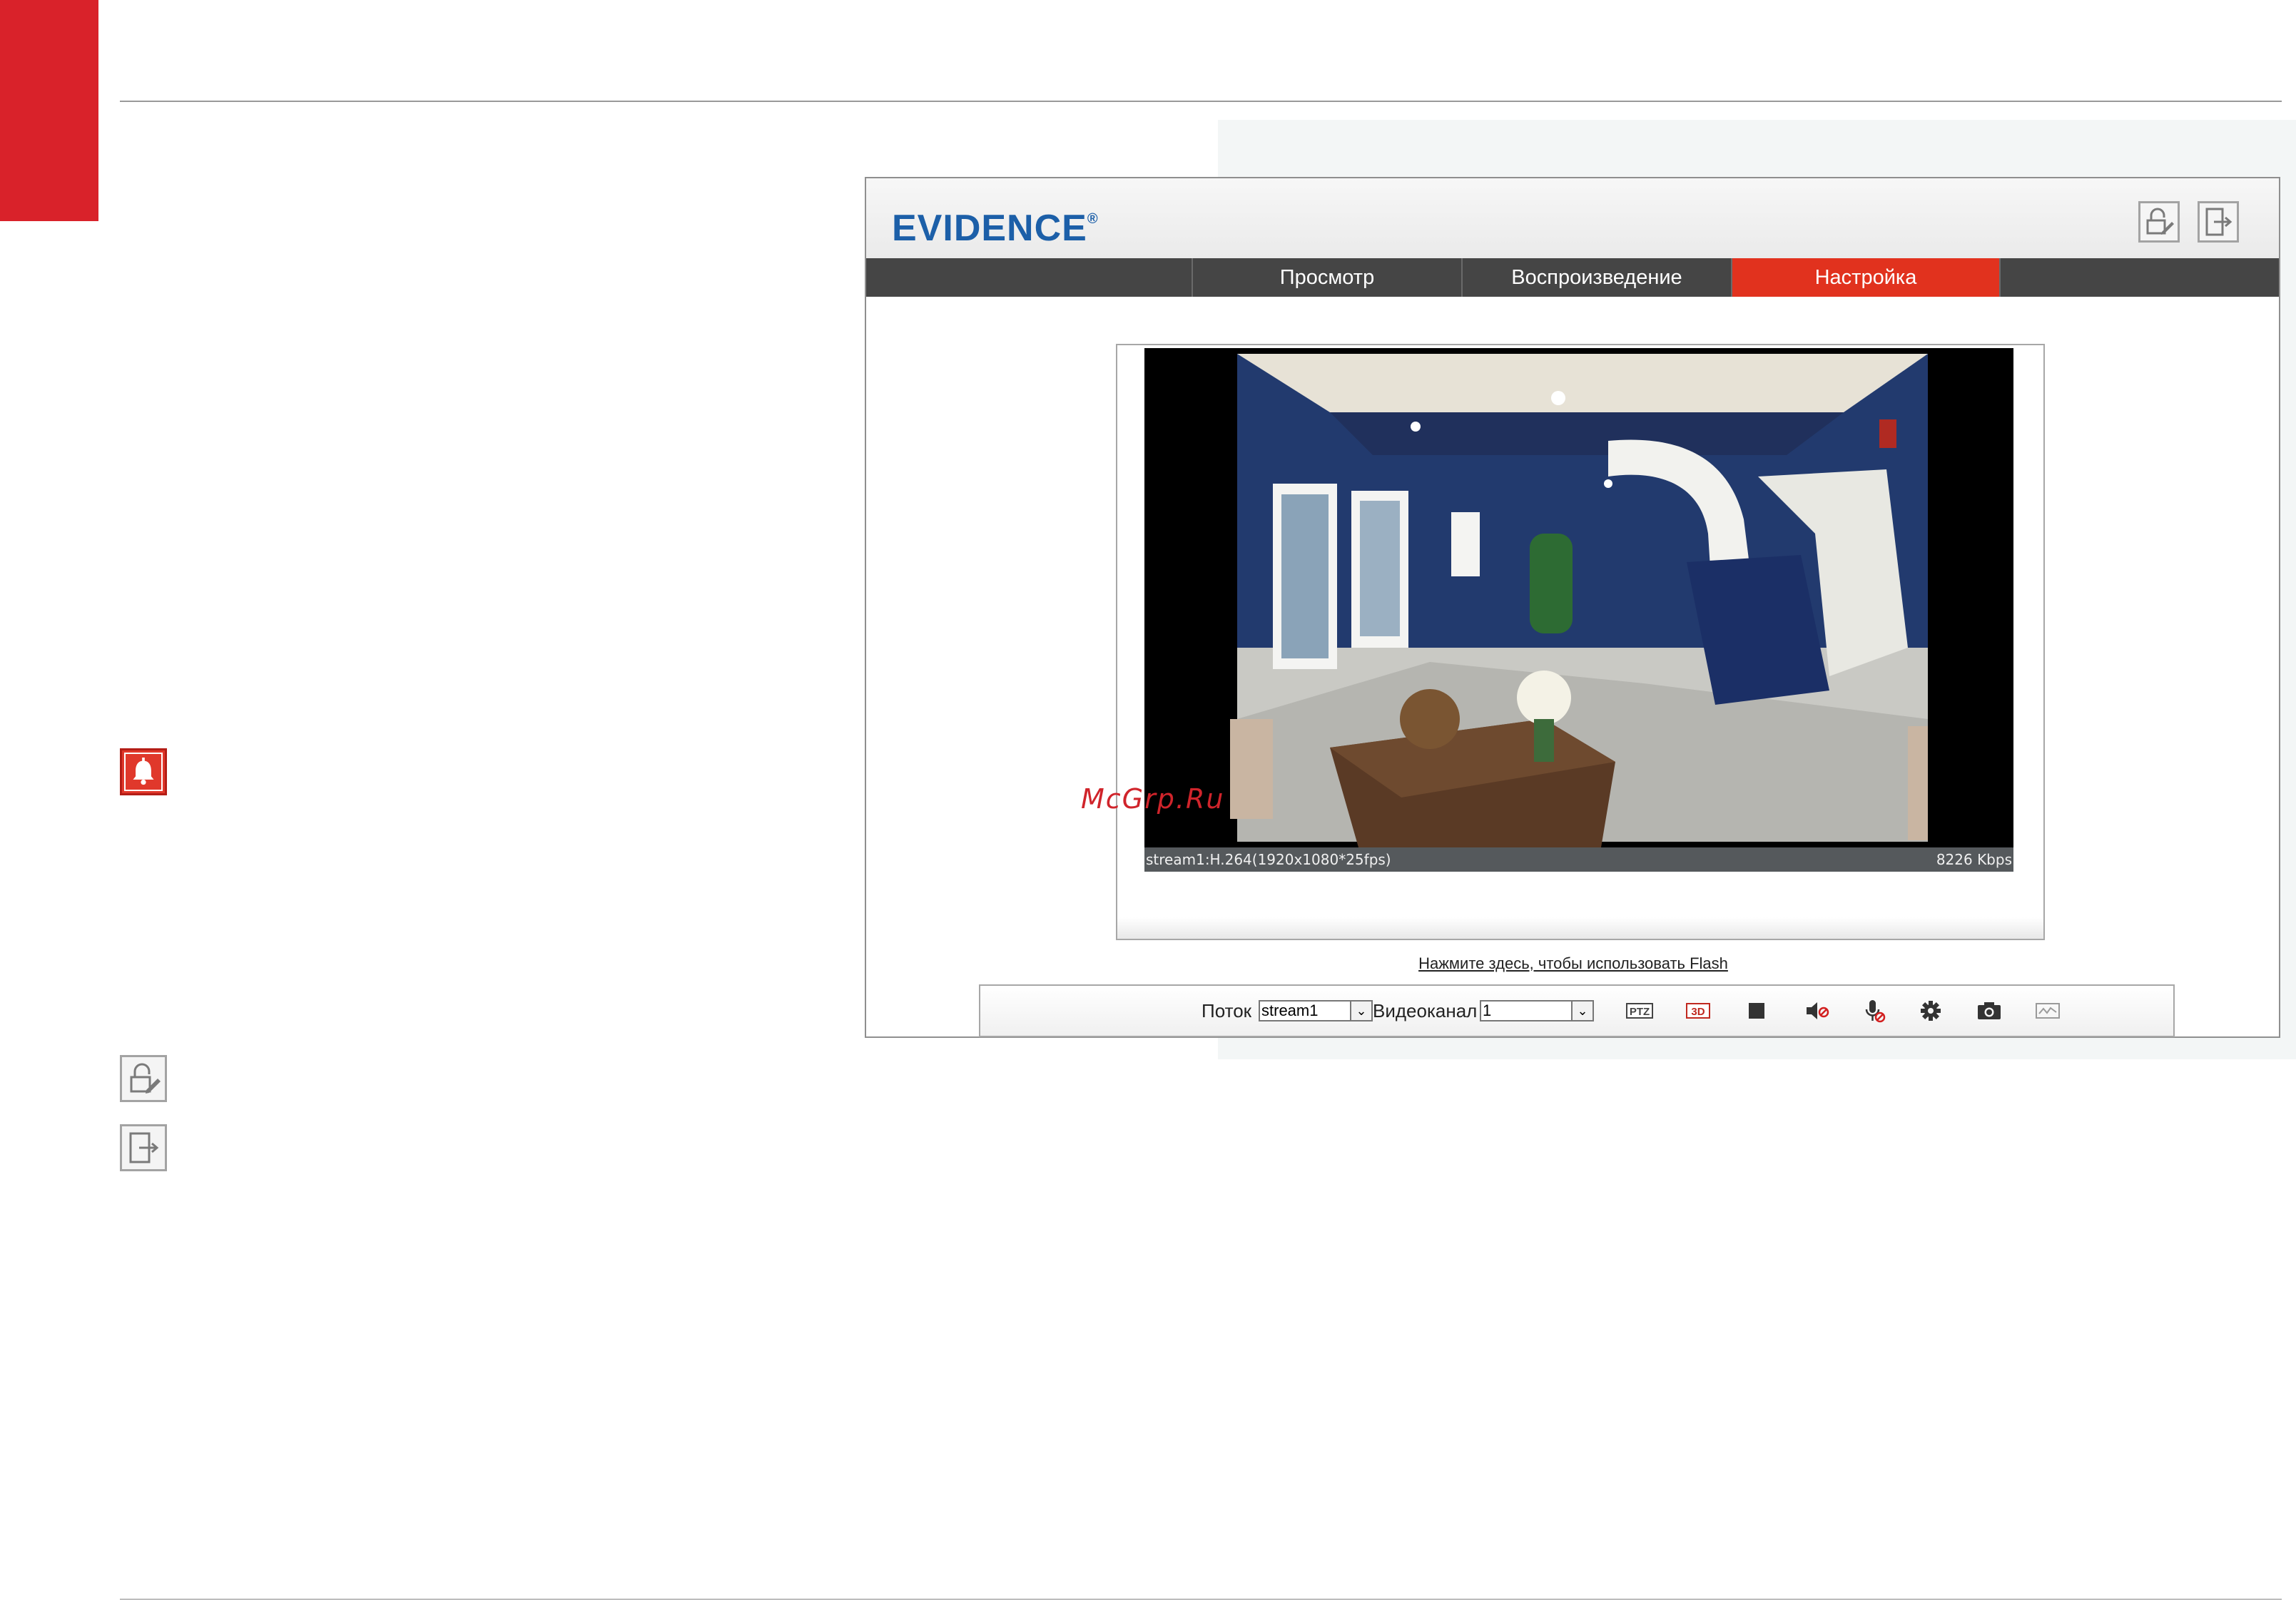 This screenshot has height=1600, width=2296. Describe the element at coordinates (1572, 218) in the screenshot. I see `window-header: EVIDENCE®` at that location.